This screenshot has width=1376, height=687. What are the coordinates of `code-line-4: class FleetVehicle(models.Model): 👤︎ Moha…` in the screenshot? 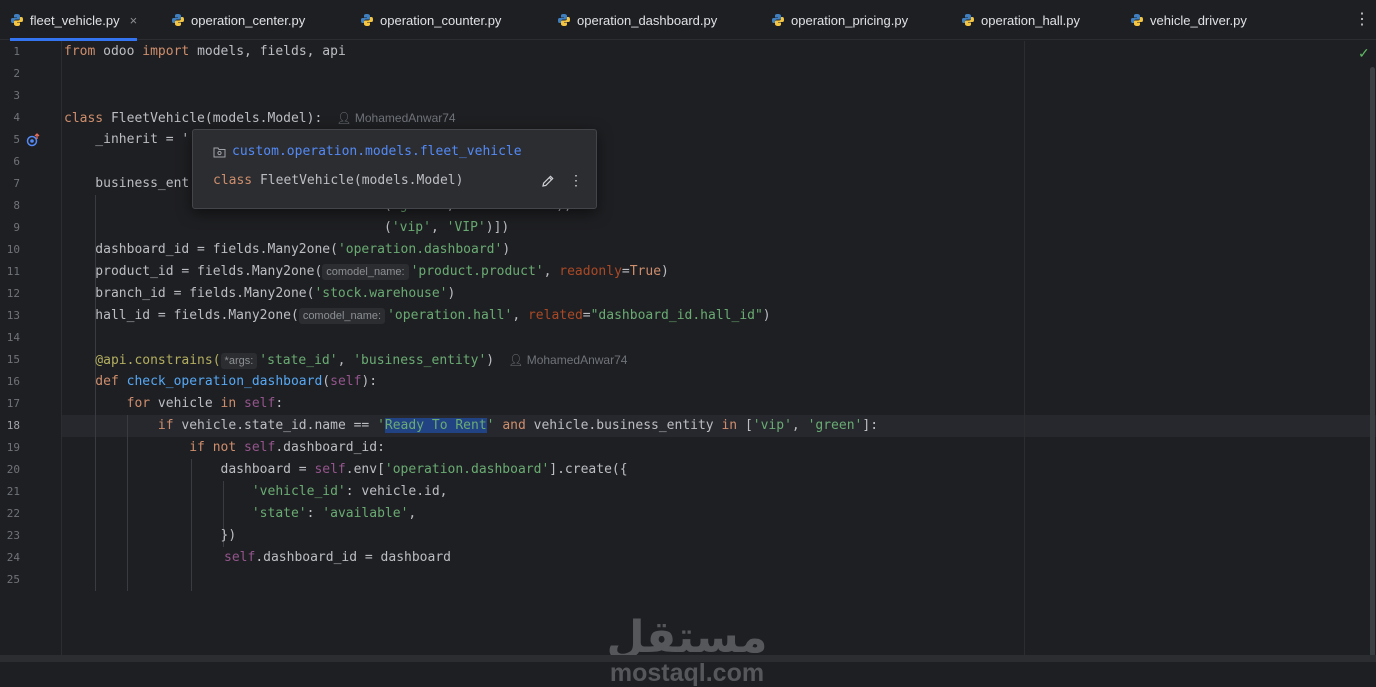 It's located at (260, 118).